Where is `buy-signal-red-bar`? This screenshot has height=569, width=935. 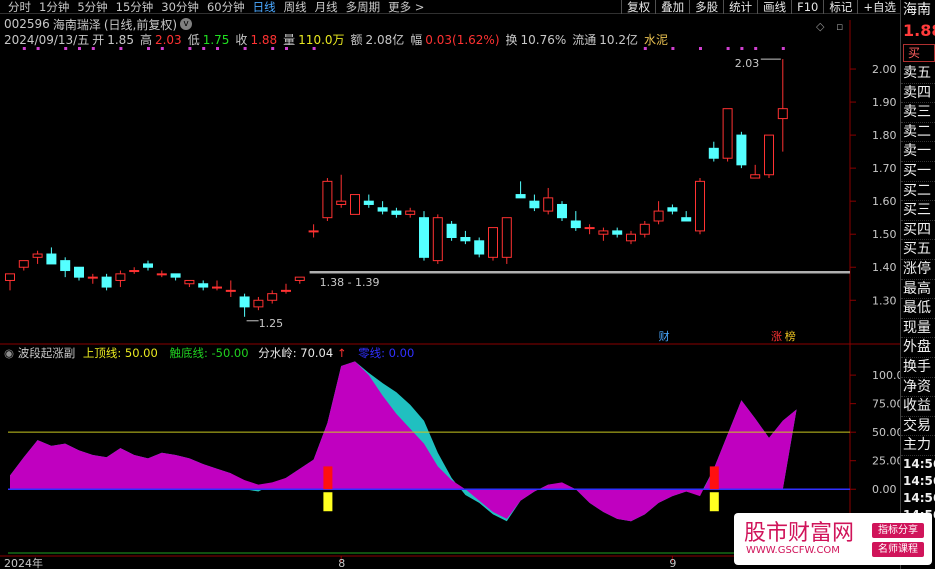
buy-signal-red-bar is located at coordinates (328, 478).